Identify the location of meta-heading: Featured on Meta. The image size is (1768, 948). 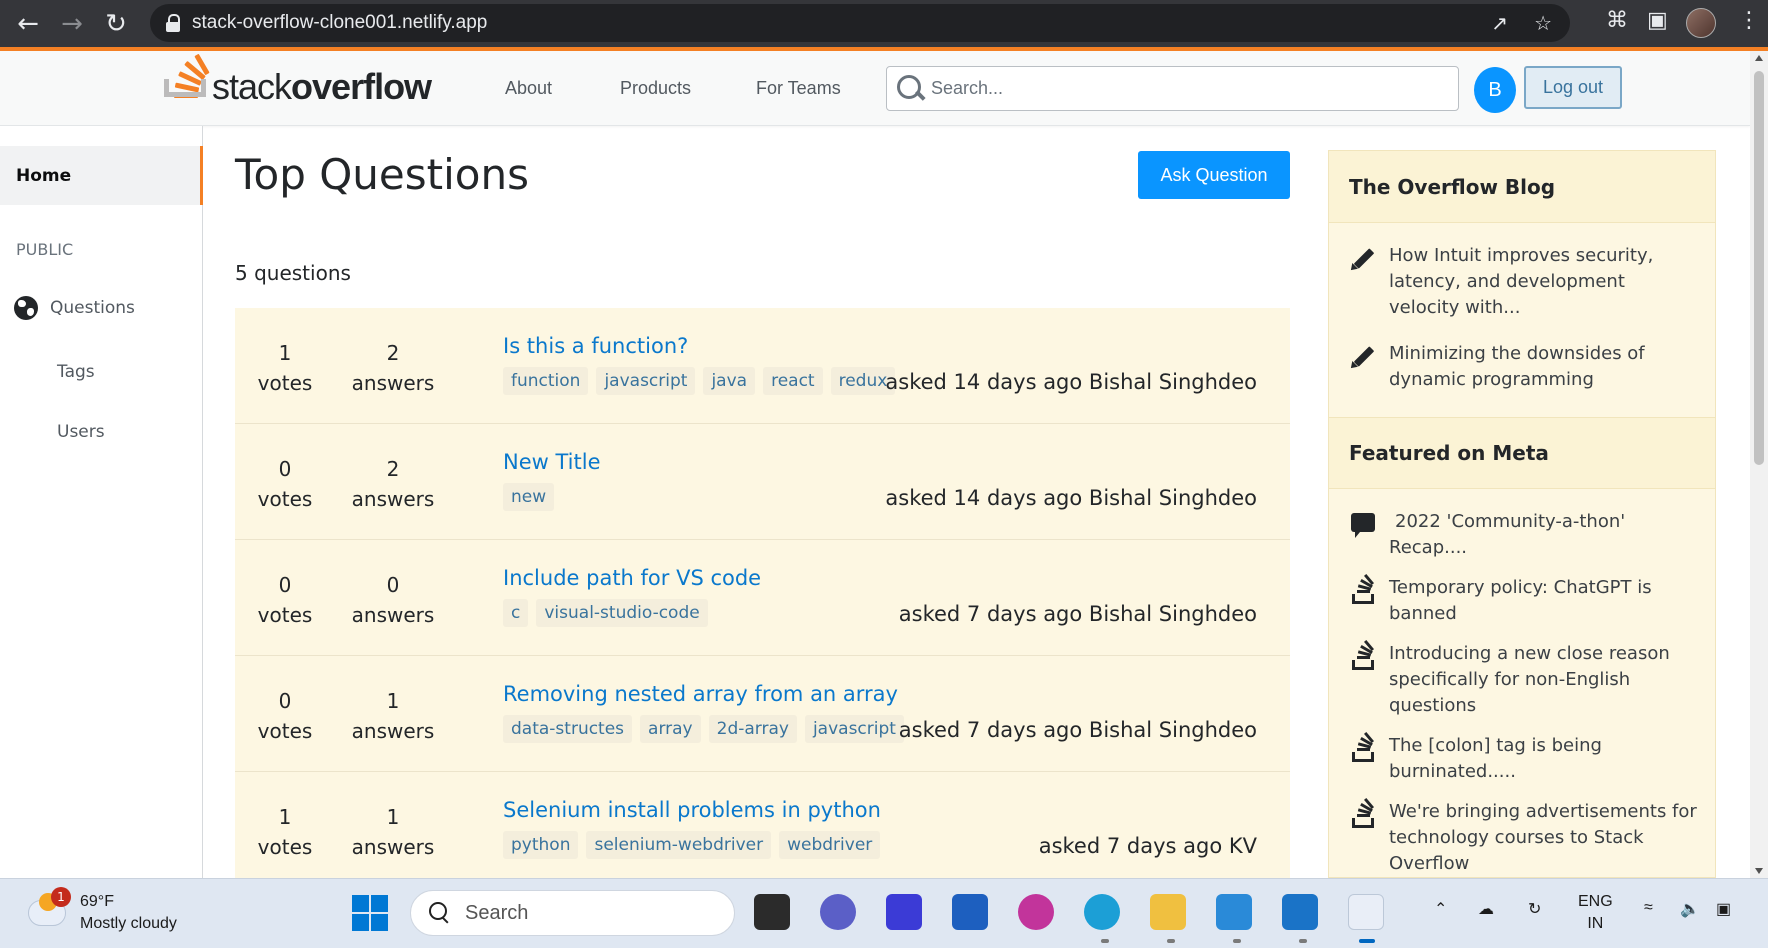
(1522, 453).